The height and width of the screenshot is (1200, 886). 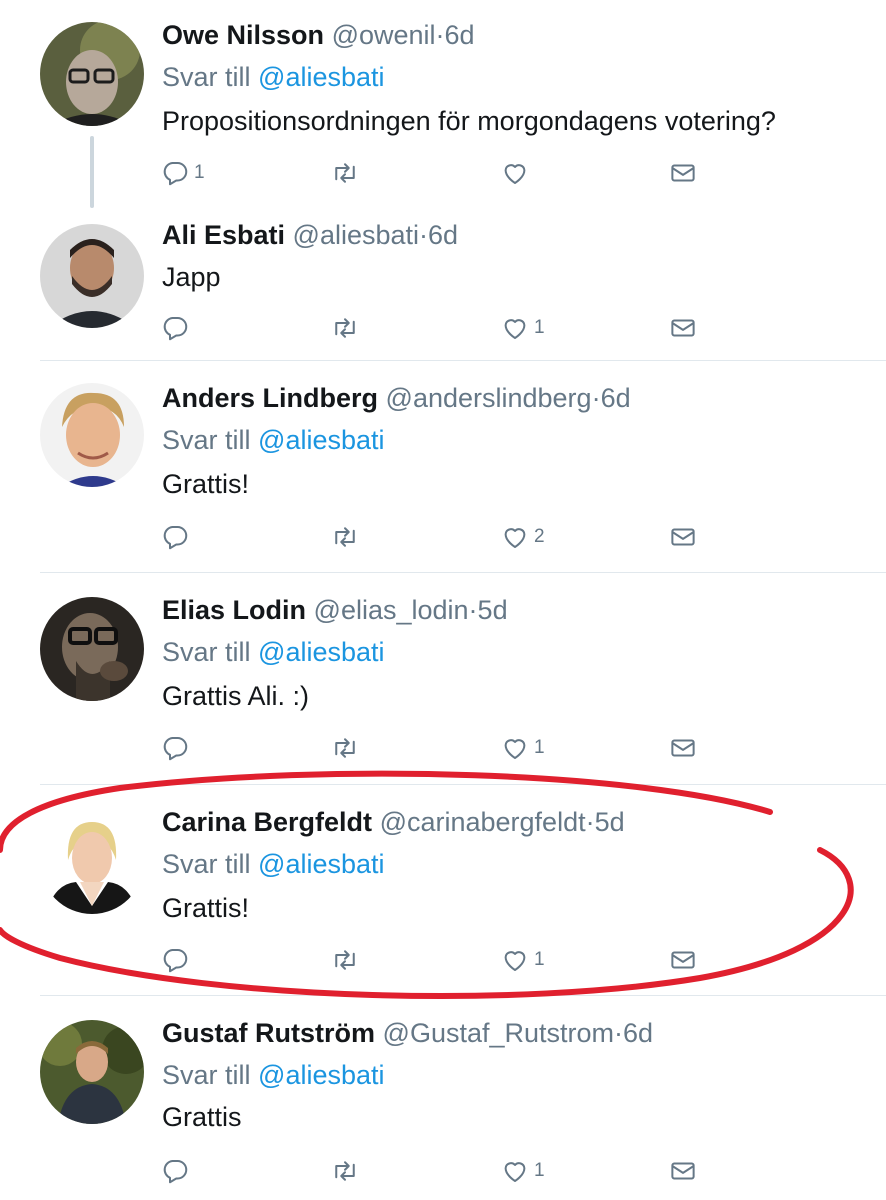 I want to click on like-count: 1, so click(x=539, y=959).